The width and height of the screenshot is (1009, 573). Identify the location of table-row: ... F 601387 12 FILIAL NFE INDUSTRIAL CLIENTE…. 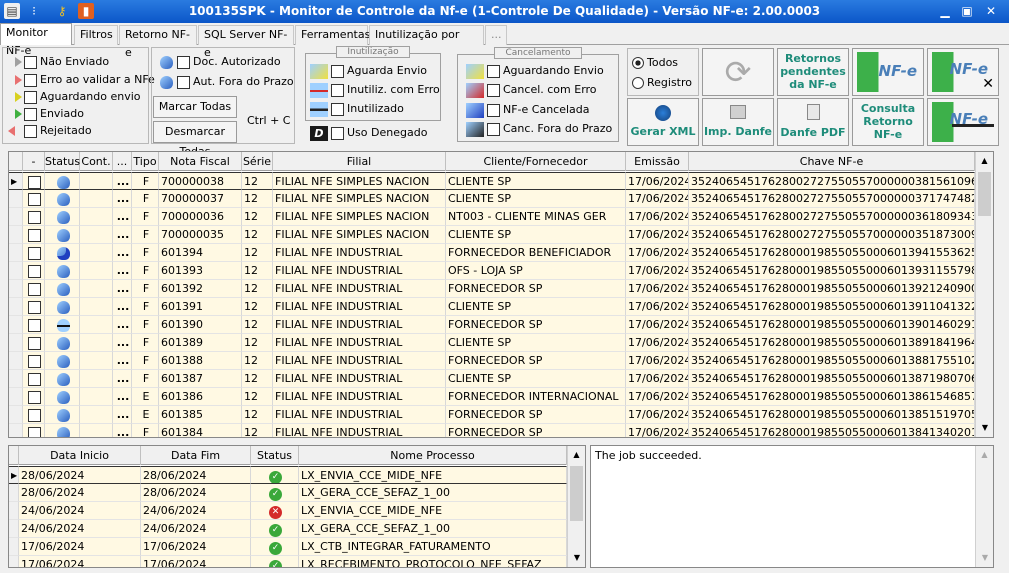
(492, 379).